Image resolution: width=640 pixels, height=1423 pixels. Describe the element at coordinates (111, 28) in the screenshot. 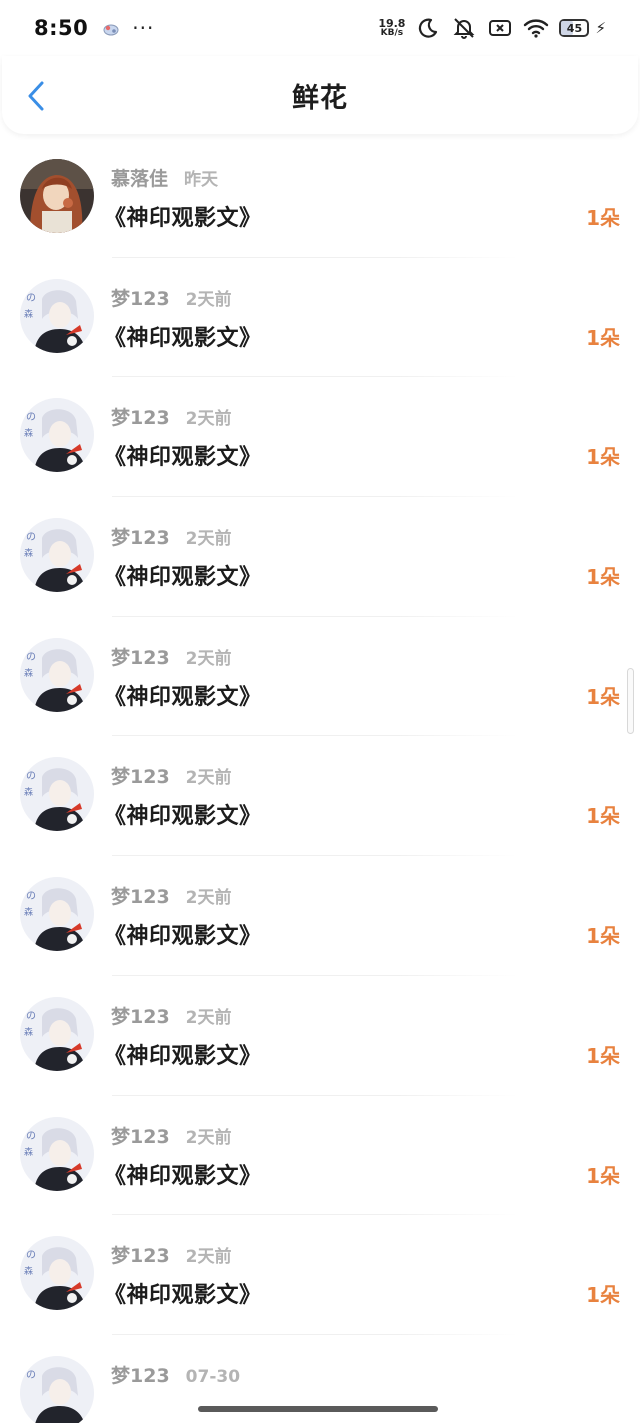

I see `app-notification-icon` at that location.